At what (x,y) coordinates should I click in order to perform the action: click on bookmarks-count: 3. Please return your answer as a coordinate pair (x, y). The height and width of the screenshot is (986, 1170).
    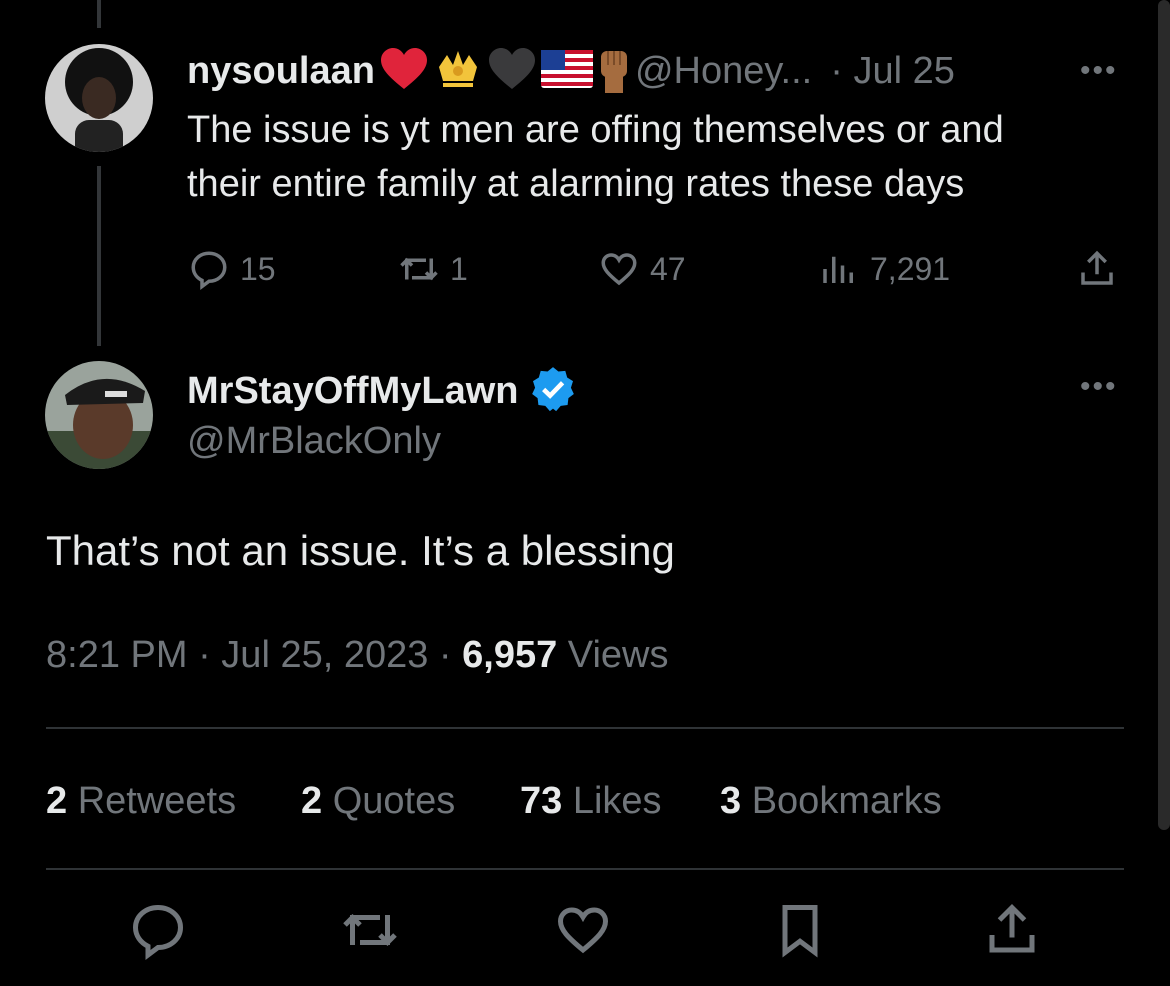
    Looking at the image, I should click on (731, 801).